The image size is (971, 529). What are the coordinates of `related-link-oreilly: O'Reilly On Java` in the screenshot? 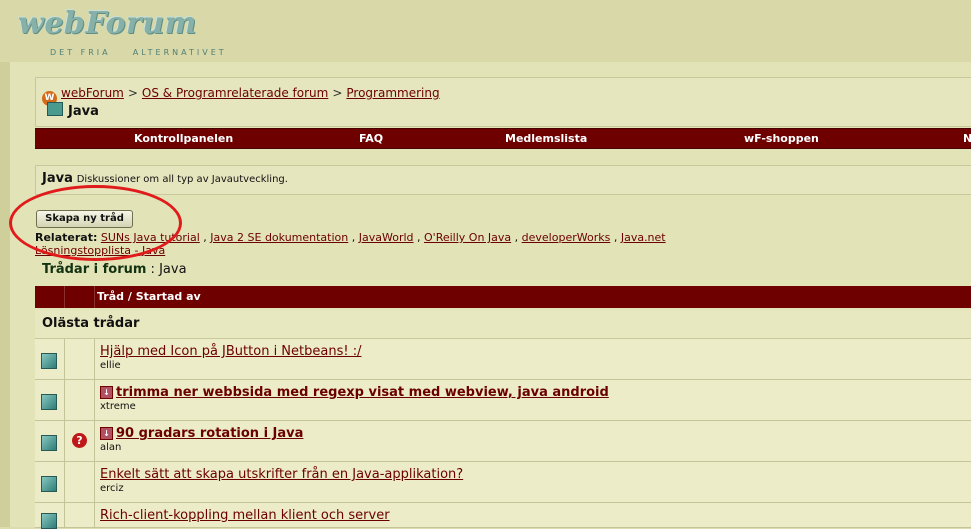 It's located at (467, 237).